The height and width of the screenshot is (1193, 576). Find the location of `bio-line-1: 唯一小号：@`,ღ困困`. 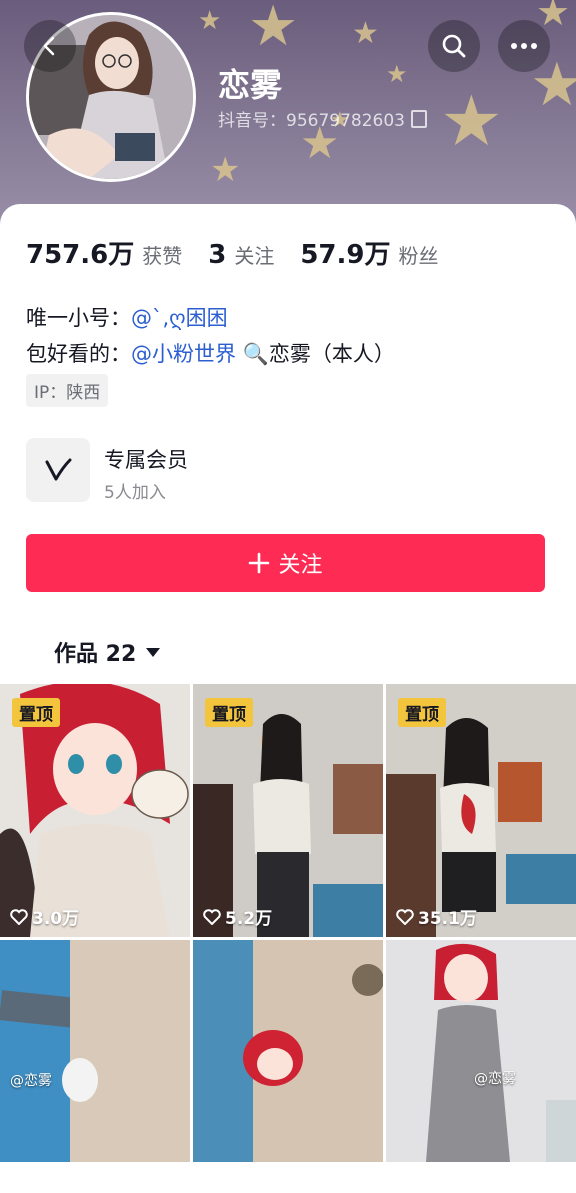

bio-line-1: 唯一小号：@`,ღ困困 is located at coordinates (127, 317).